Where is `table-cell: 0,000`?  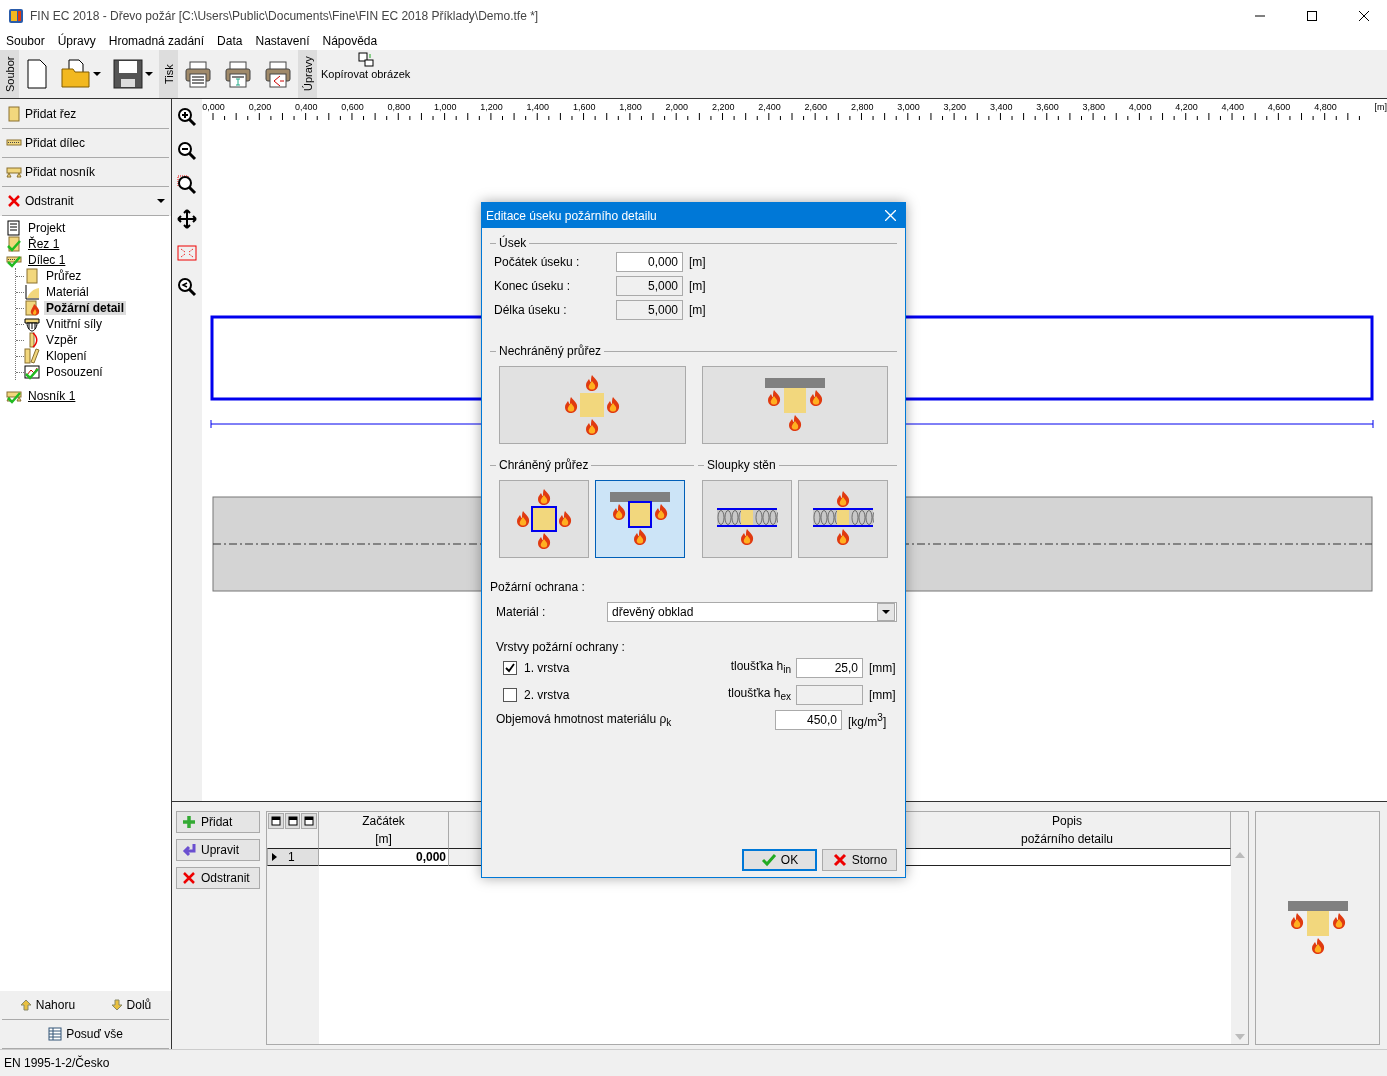
table-cell: 0,000 is located at coordinates (384, 857).